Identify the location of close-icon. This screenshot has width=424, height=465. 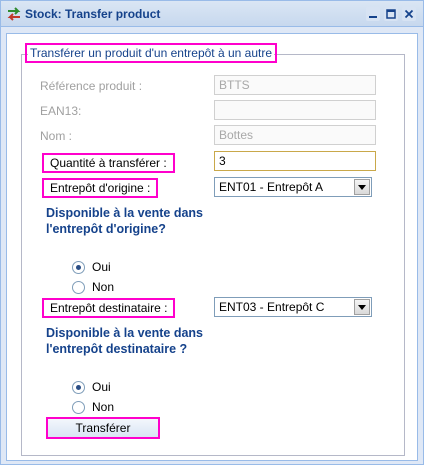
(409, 14).